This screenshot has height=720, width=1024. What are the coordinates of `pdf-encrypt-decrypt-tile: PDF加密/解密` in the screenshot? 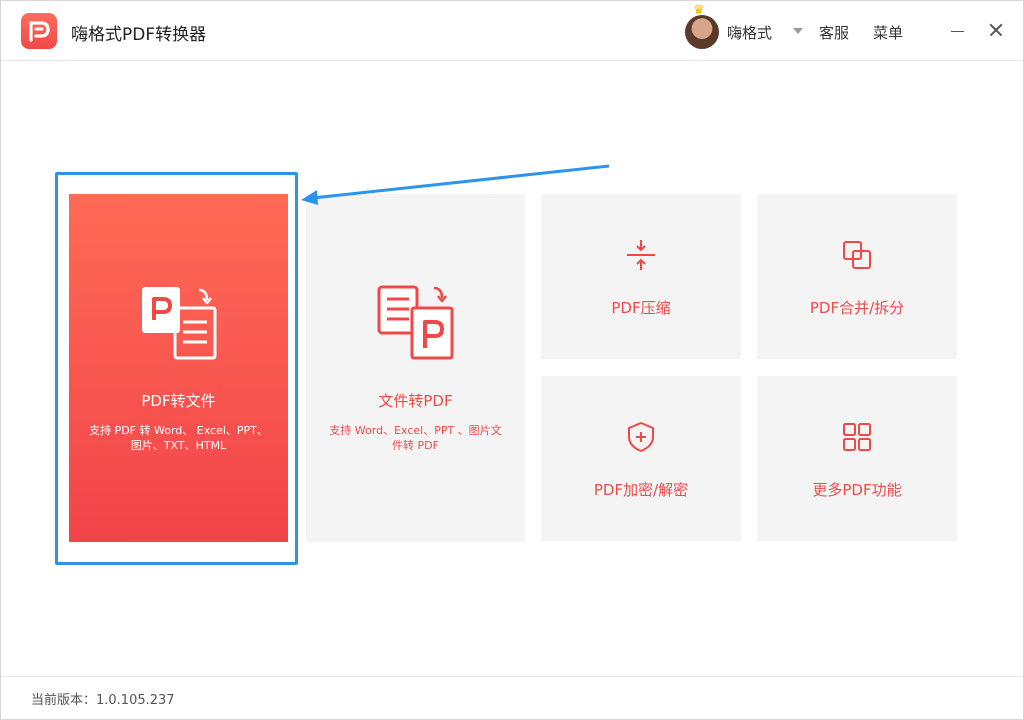 It's located at (641, 458).